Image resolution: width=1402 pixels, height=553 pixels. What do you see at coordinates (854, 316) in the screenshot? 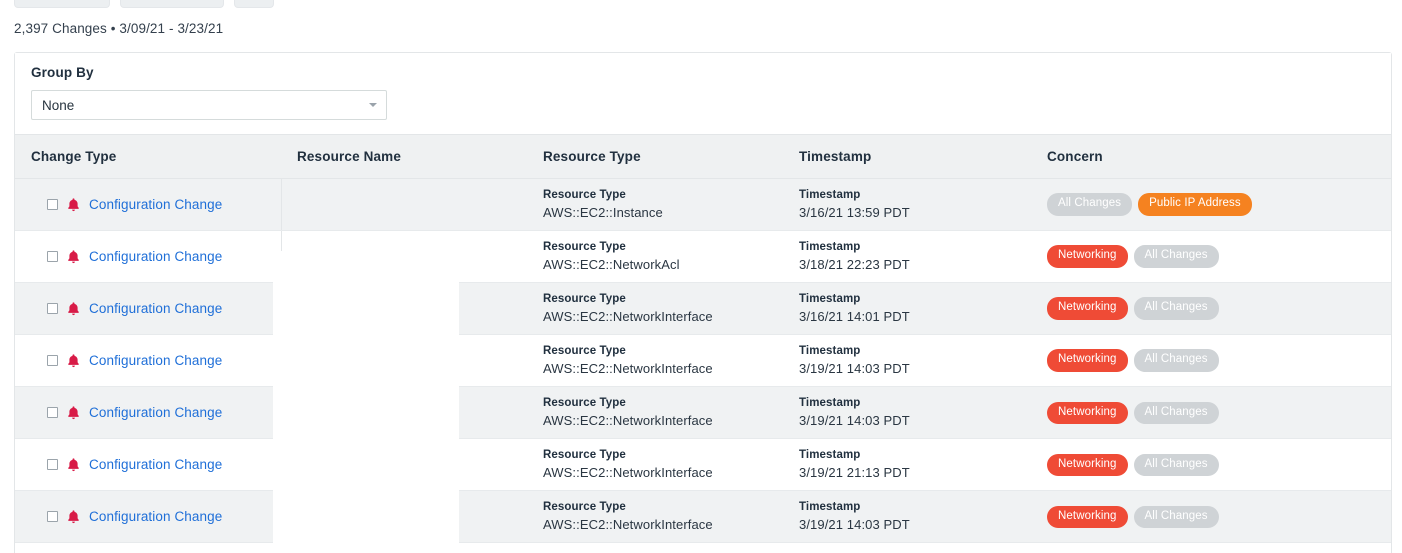
I see `timestamp-value: 3/16/21 14:01 PDT` at bounding box center [854, 316].